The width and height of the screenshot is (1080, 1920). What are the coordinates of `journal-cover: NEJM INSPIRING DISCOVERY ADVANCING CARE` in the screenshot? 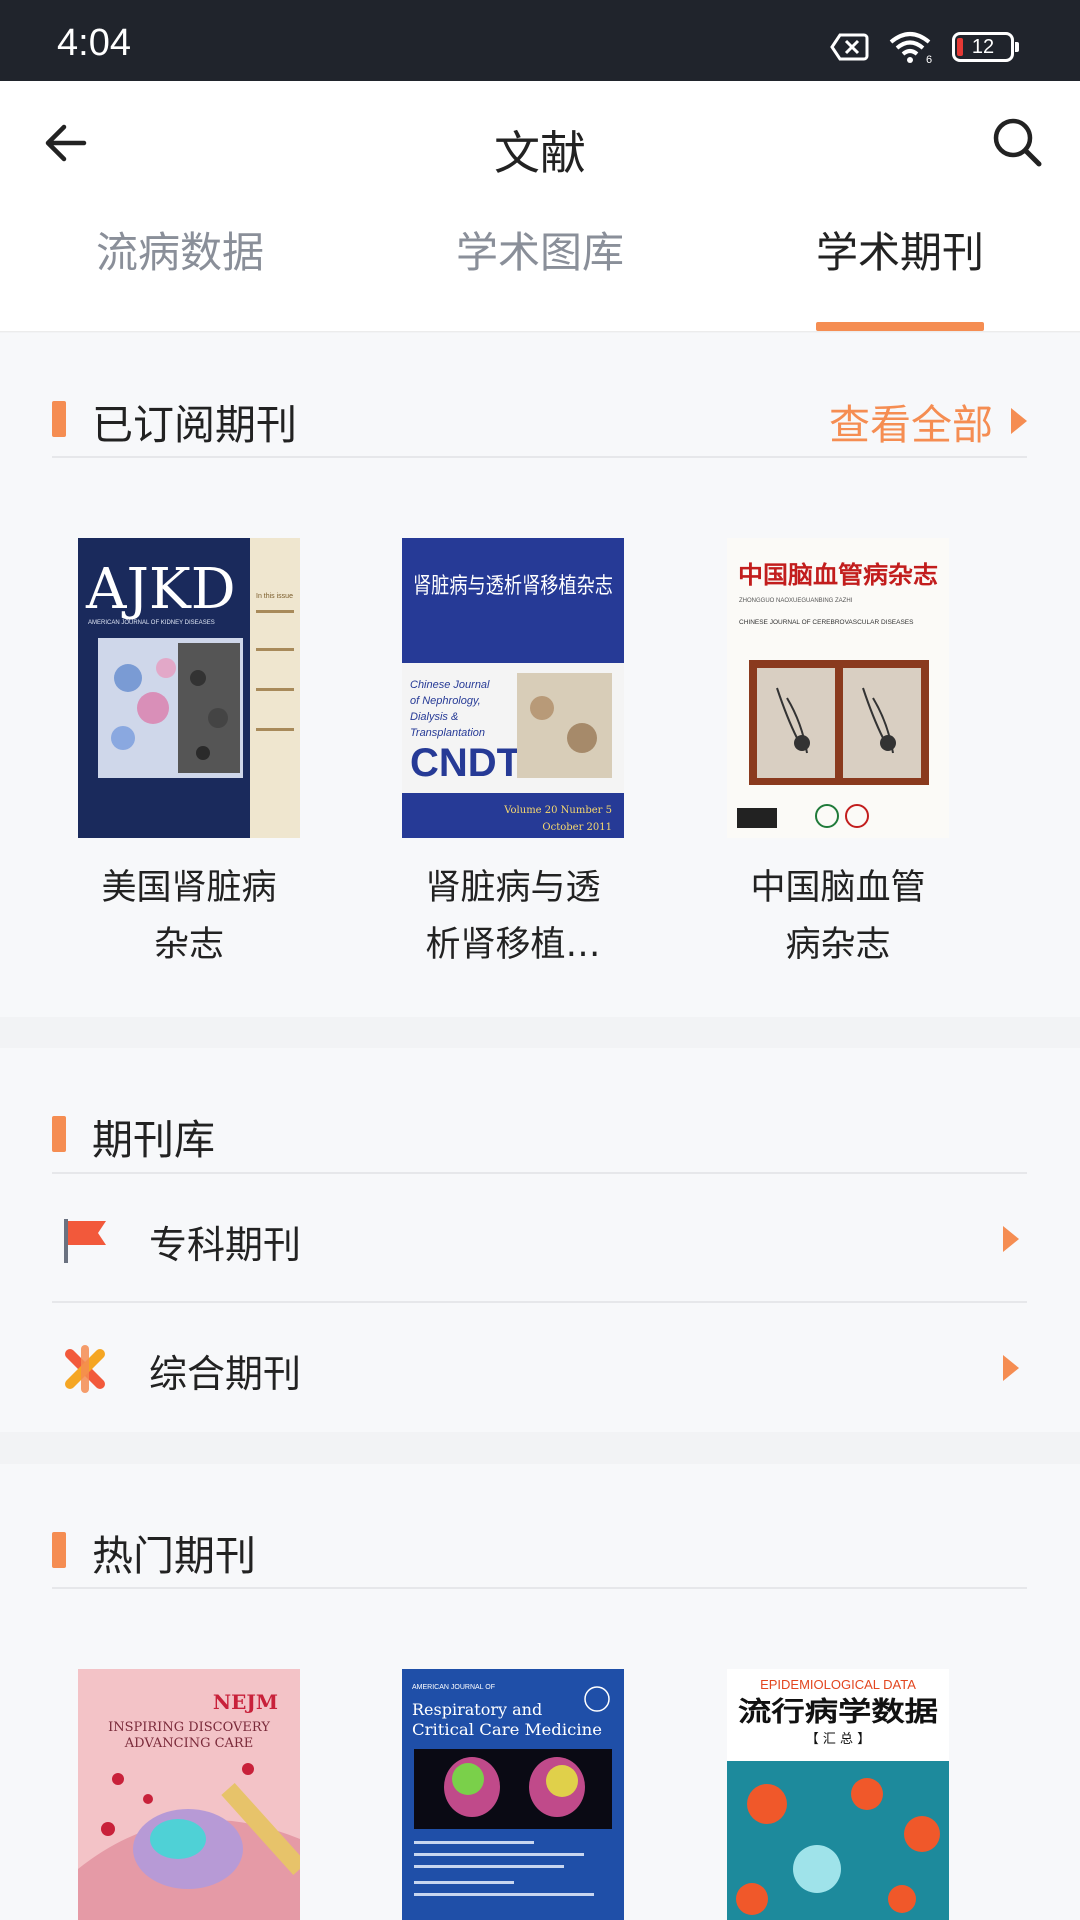 It's located at (189, 1794).